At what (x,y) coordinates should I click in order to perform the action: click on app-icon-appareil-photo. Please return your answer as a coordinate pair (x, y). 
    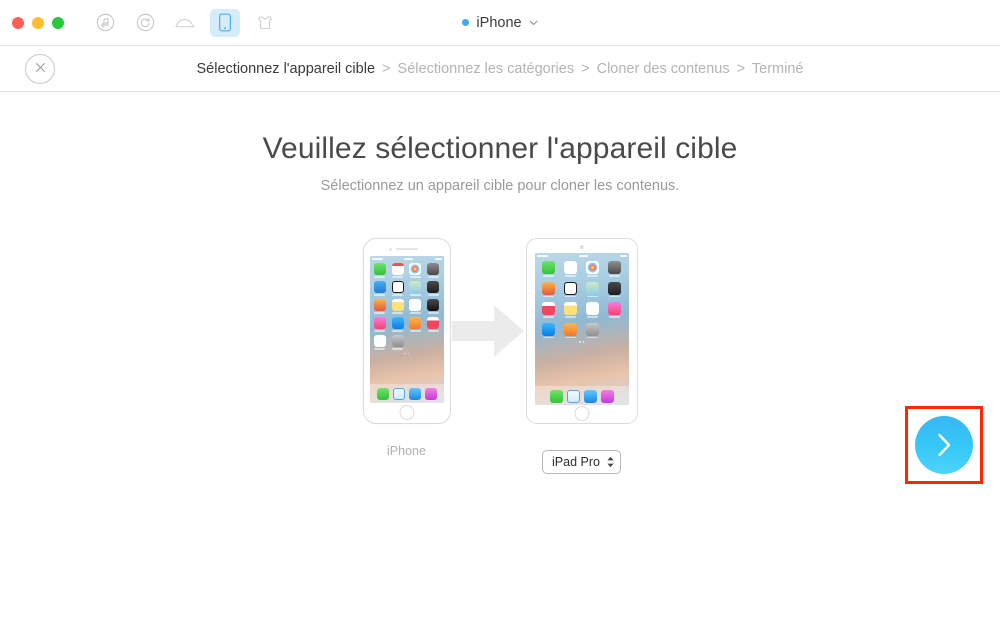
    Looking at the image, I should click on (615, 267).